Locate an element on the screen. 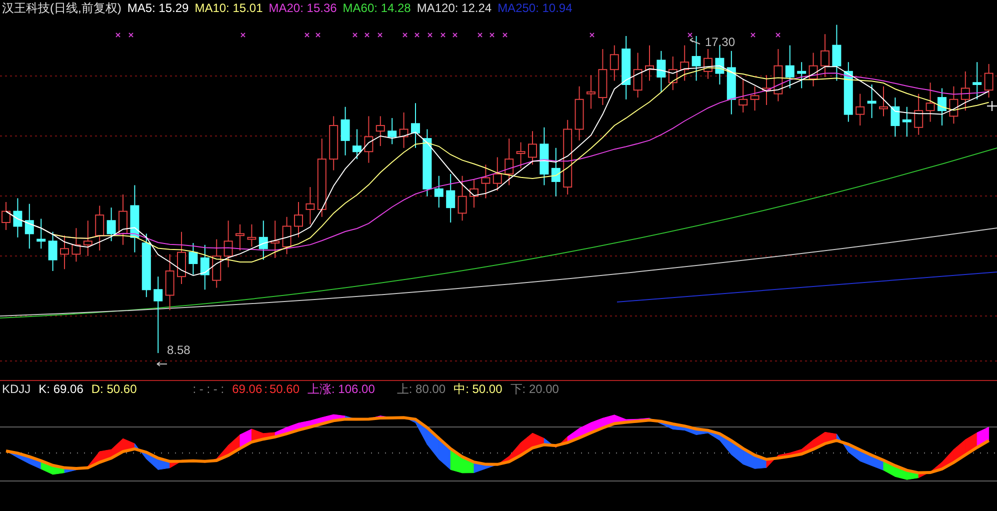  price-label: 17.30 is located at coordinates (720, 42).